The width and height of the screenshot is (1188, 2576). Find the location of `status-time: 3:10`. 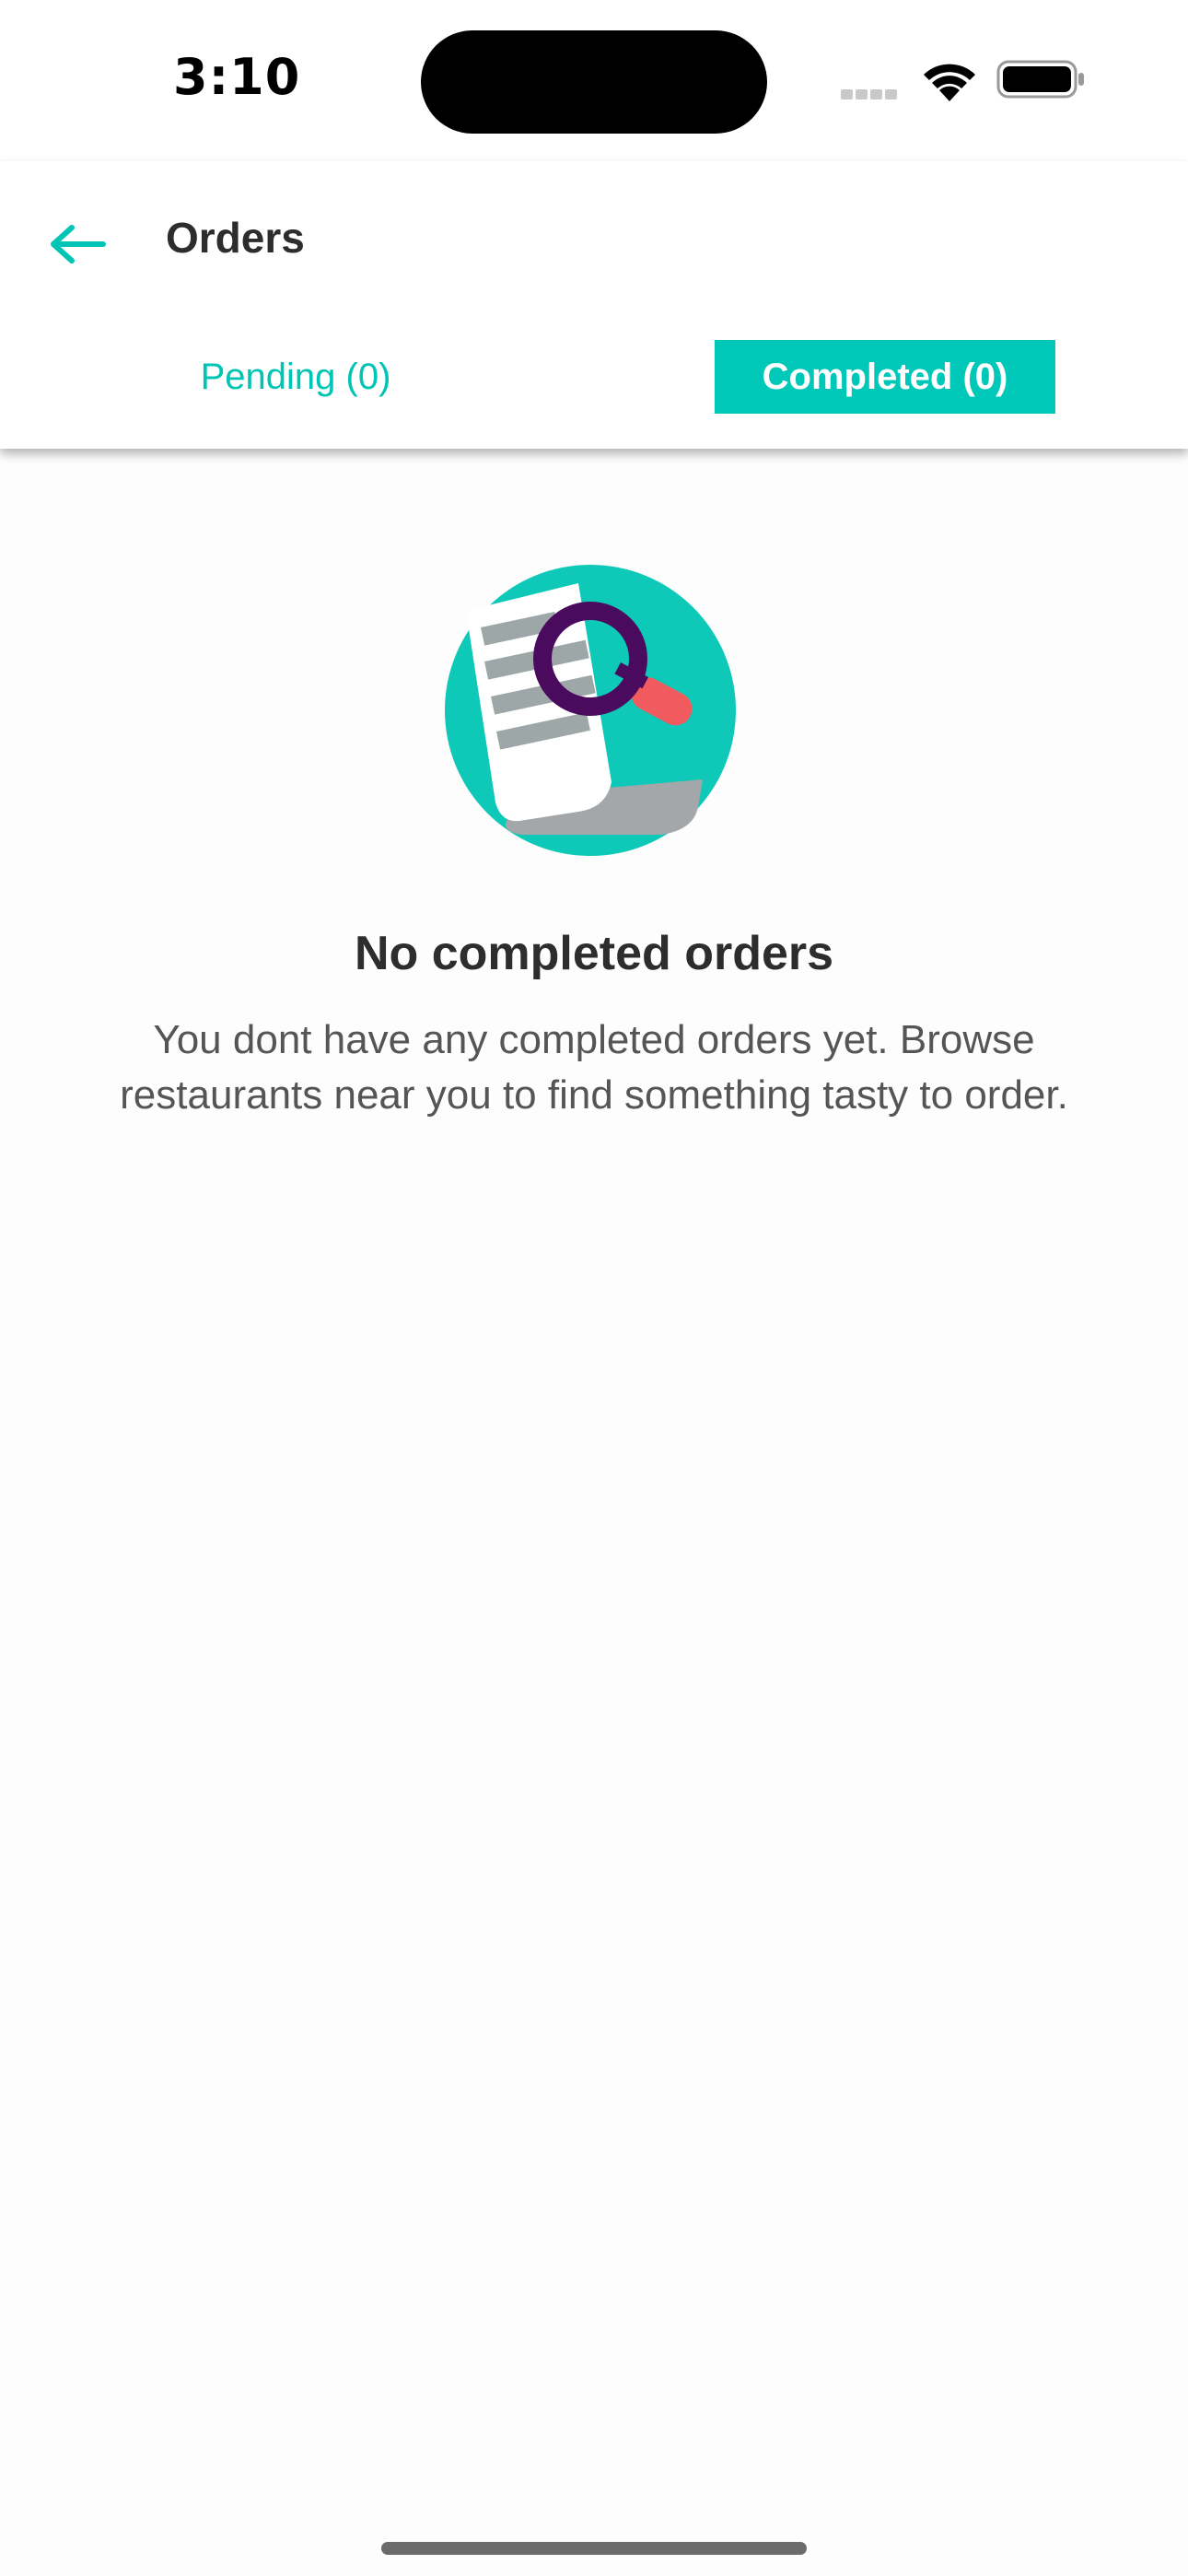

status-time: 3:10 is located at coordinates (237, 77).